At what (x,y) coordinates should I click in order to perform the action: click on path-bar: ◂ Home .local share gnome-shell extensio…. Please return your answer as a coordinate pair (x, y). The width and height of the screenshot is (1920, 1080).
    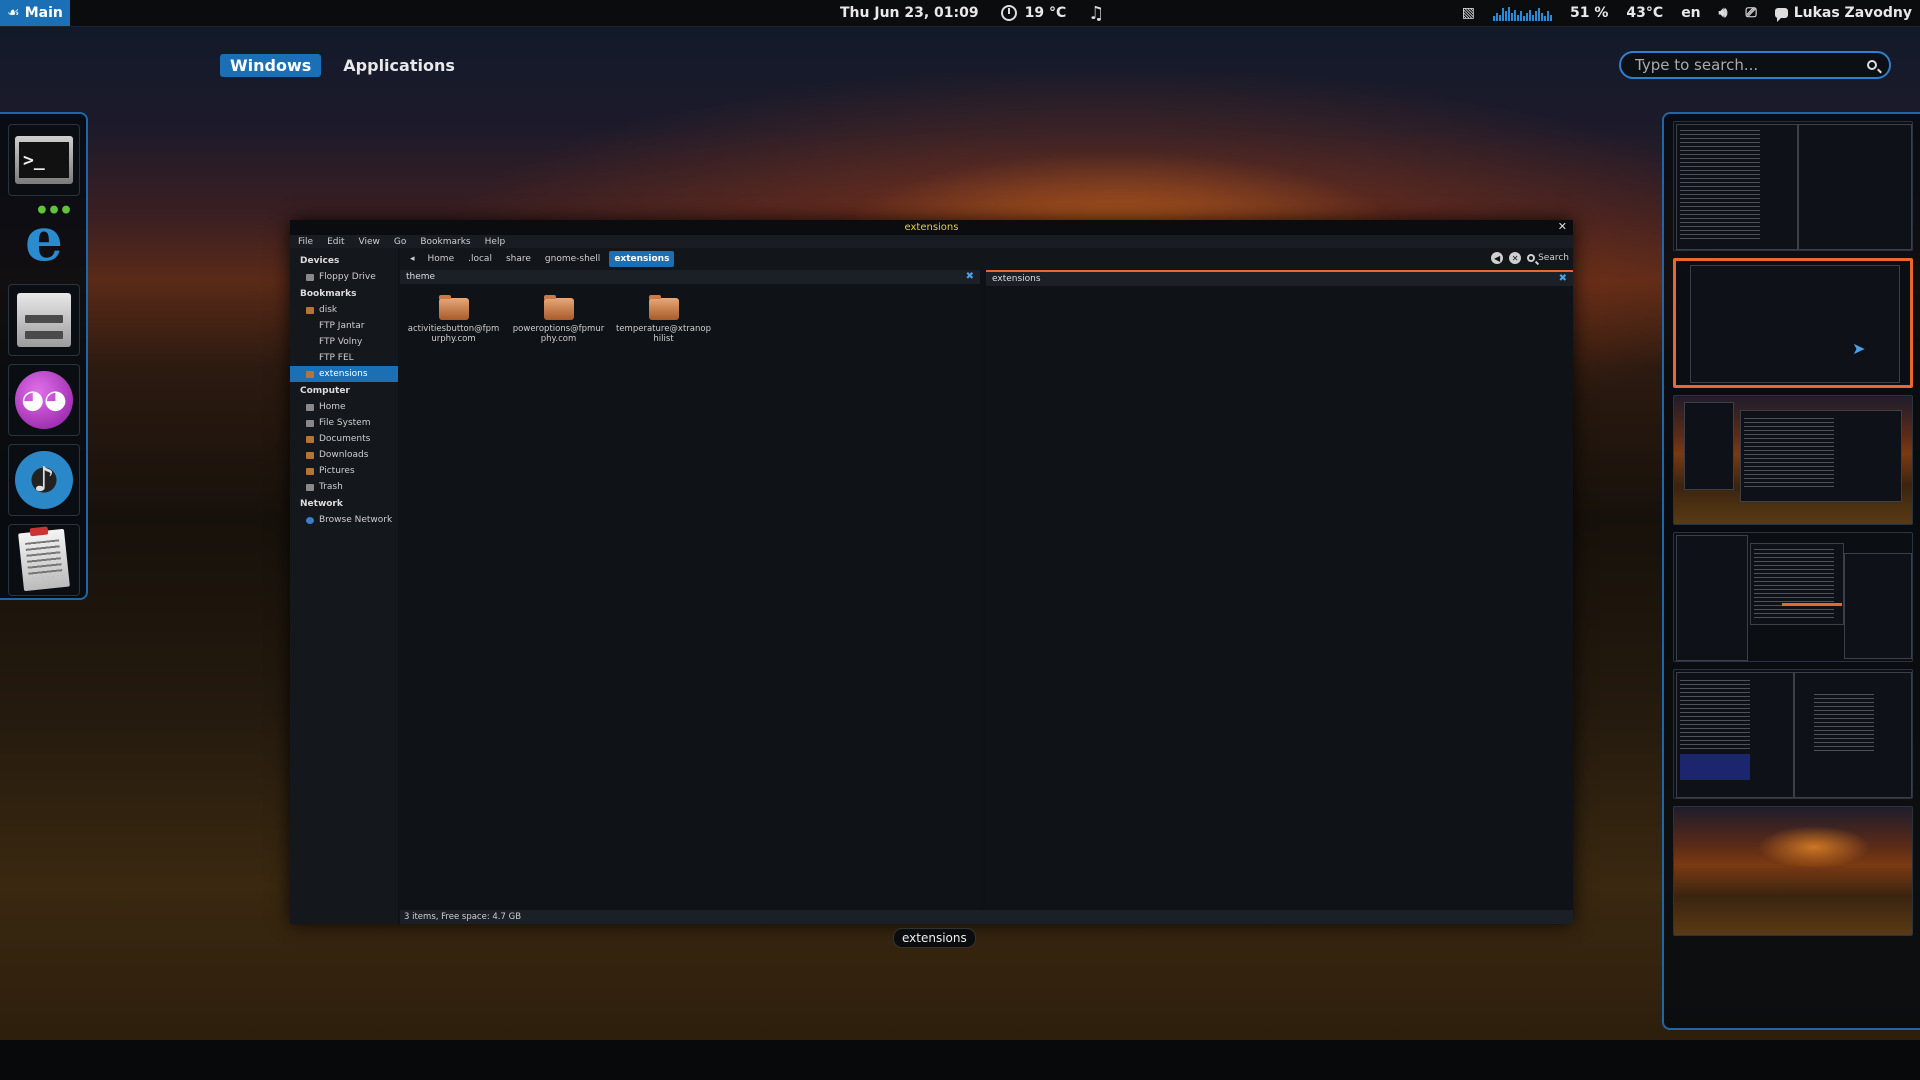
    Looking at the image, I should click on (986, 259).